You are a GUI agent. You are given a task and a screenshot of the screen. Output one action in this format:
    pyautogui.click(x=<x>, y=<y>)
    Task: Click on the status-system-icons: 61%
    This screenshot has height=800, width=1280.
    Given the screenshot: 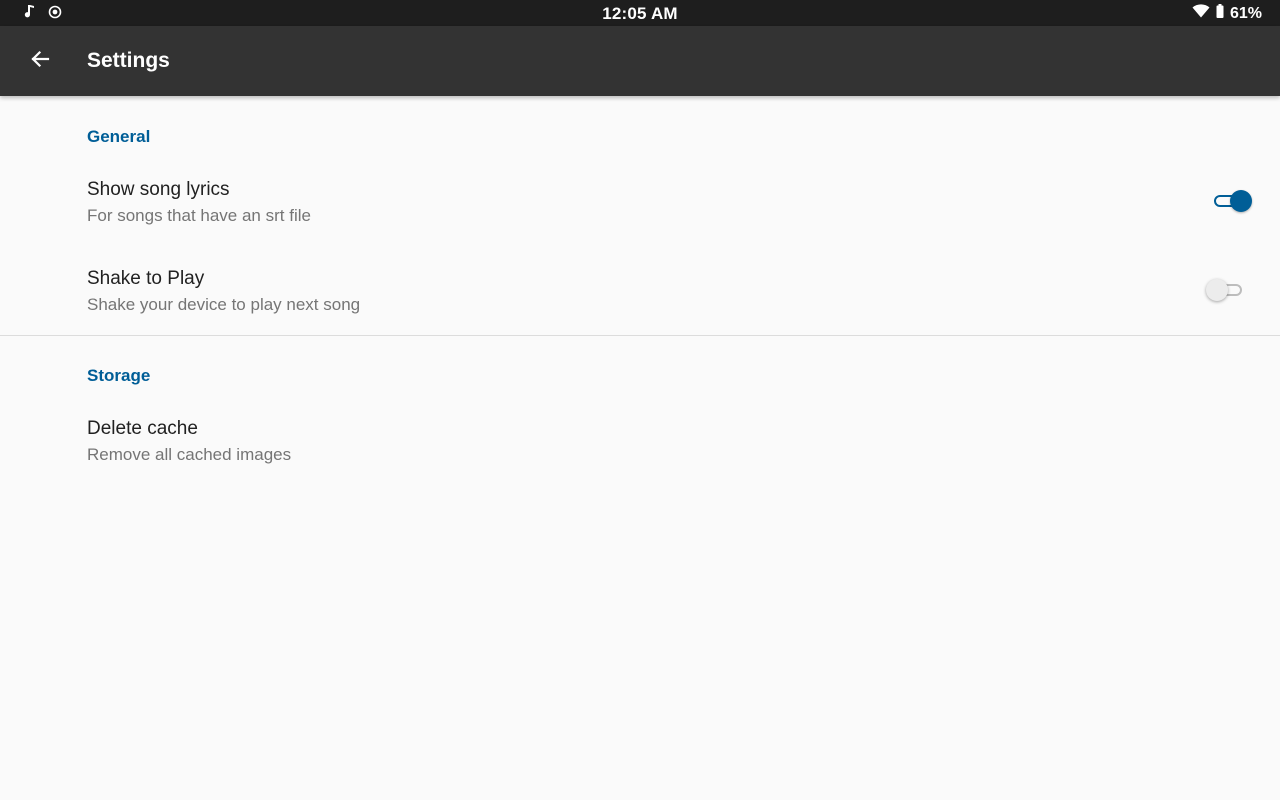 What is the action you would take?
    pyautogui.click(x=1227, y=13)
    